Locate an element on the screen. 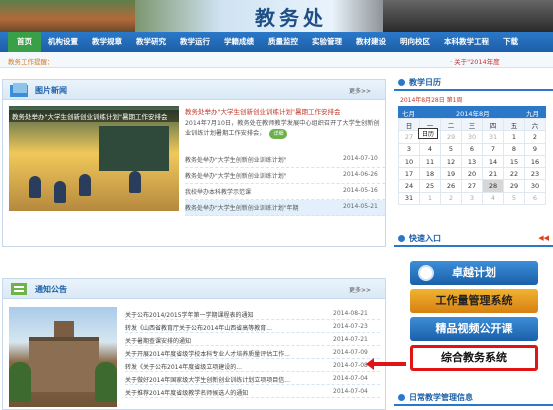 The image size is (553, 410). news-row: 教务处举办"大学生创新创业训练计划"年期 2014-05-21 is located at coordinates (285, 208).